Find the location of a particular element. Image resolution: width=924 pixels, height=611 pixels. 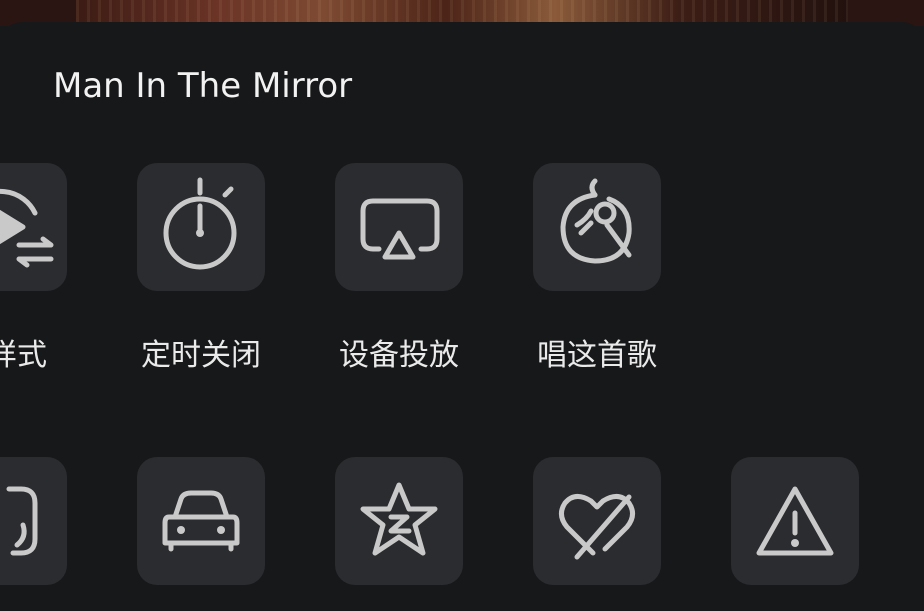

cast-device-button is located at coordinates (399, 227).